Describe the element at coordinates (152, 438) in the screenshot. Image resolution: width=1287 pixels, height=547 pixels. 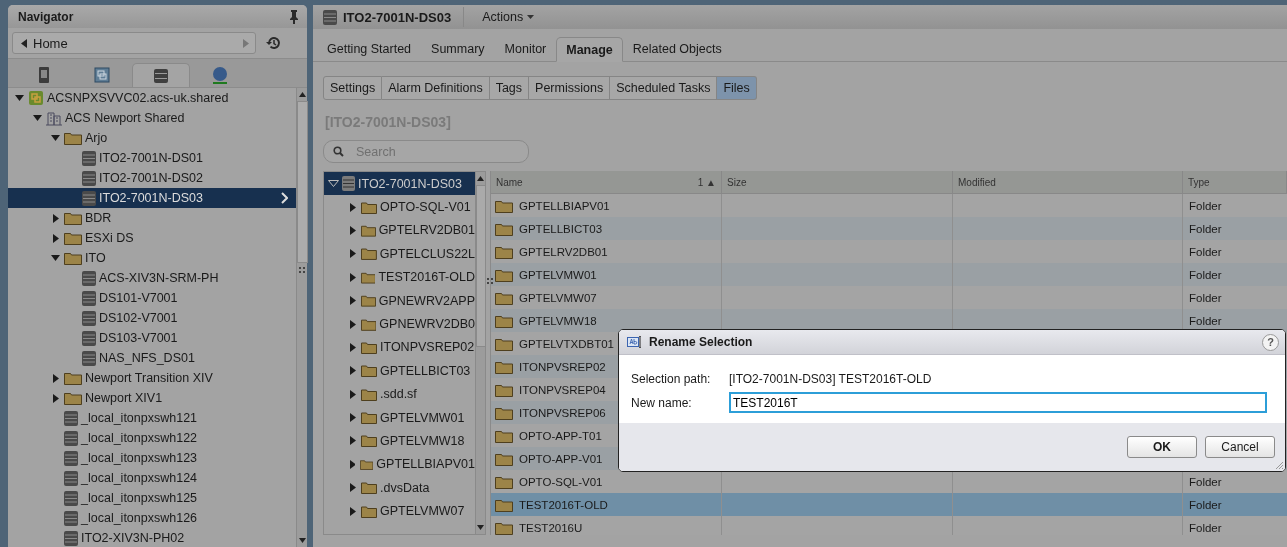
I see `tree-item: _local_itonpxswh122` at that location.